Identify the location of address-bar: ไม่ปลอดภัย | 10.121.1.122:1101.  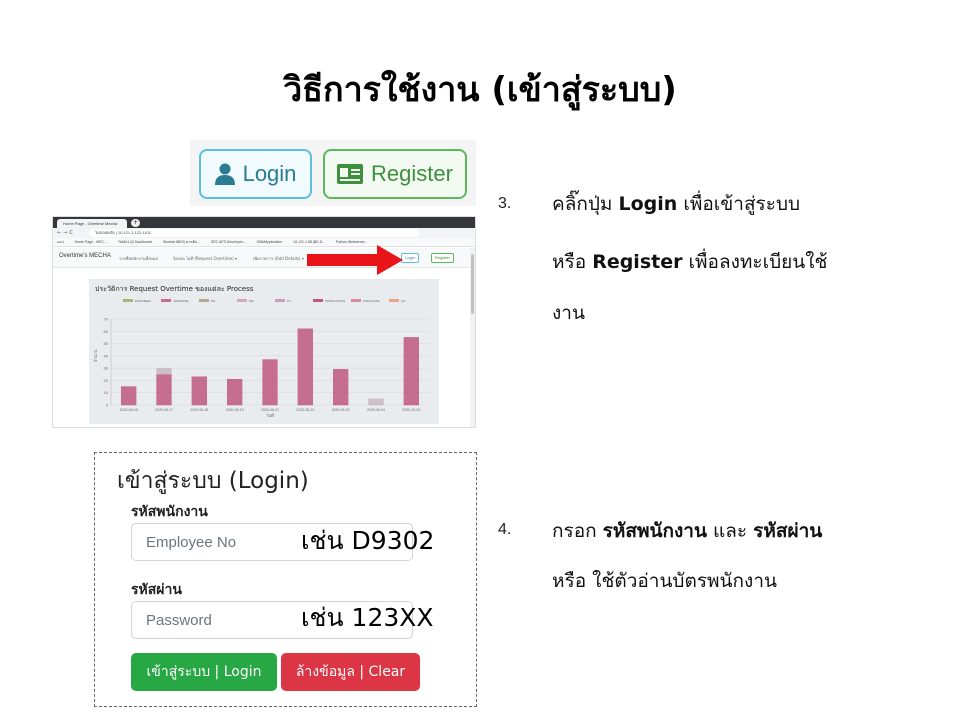
(254, 233).